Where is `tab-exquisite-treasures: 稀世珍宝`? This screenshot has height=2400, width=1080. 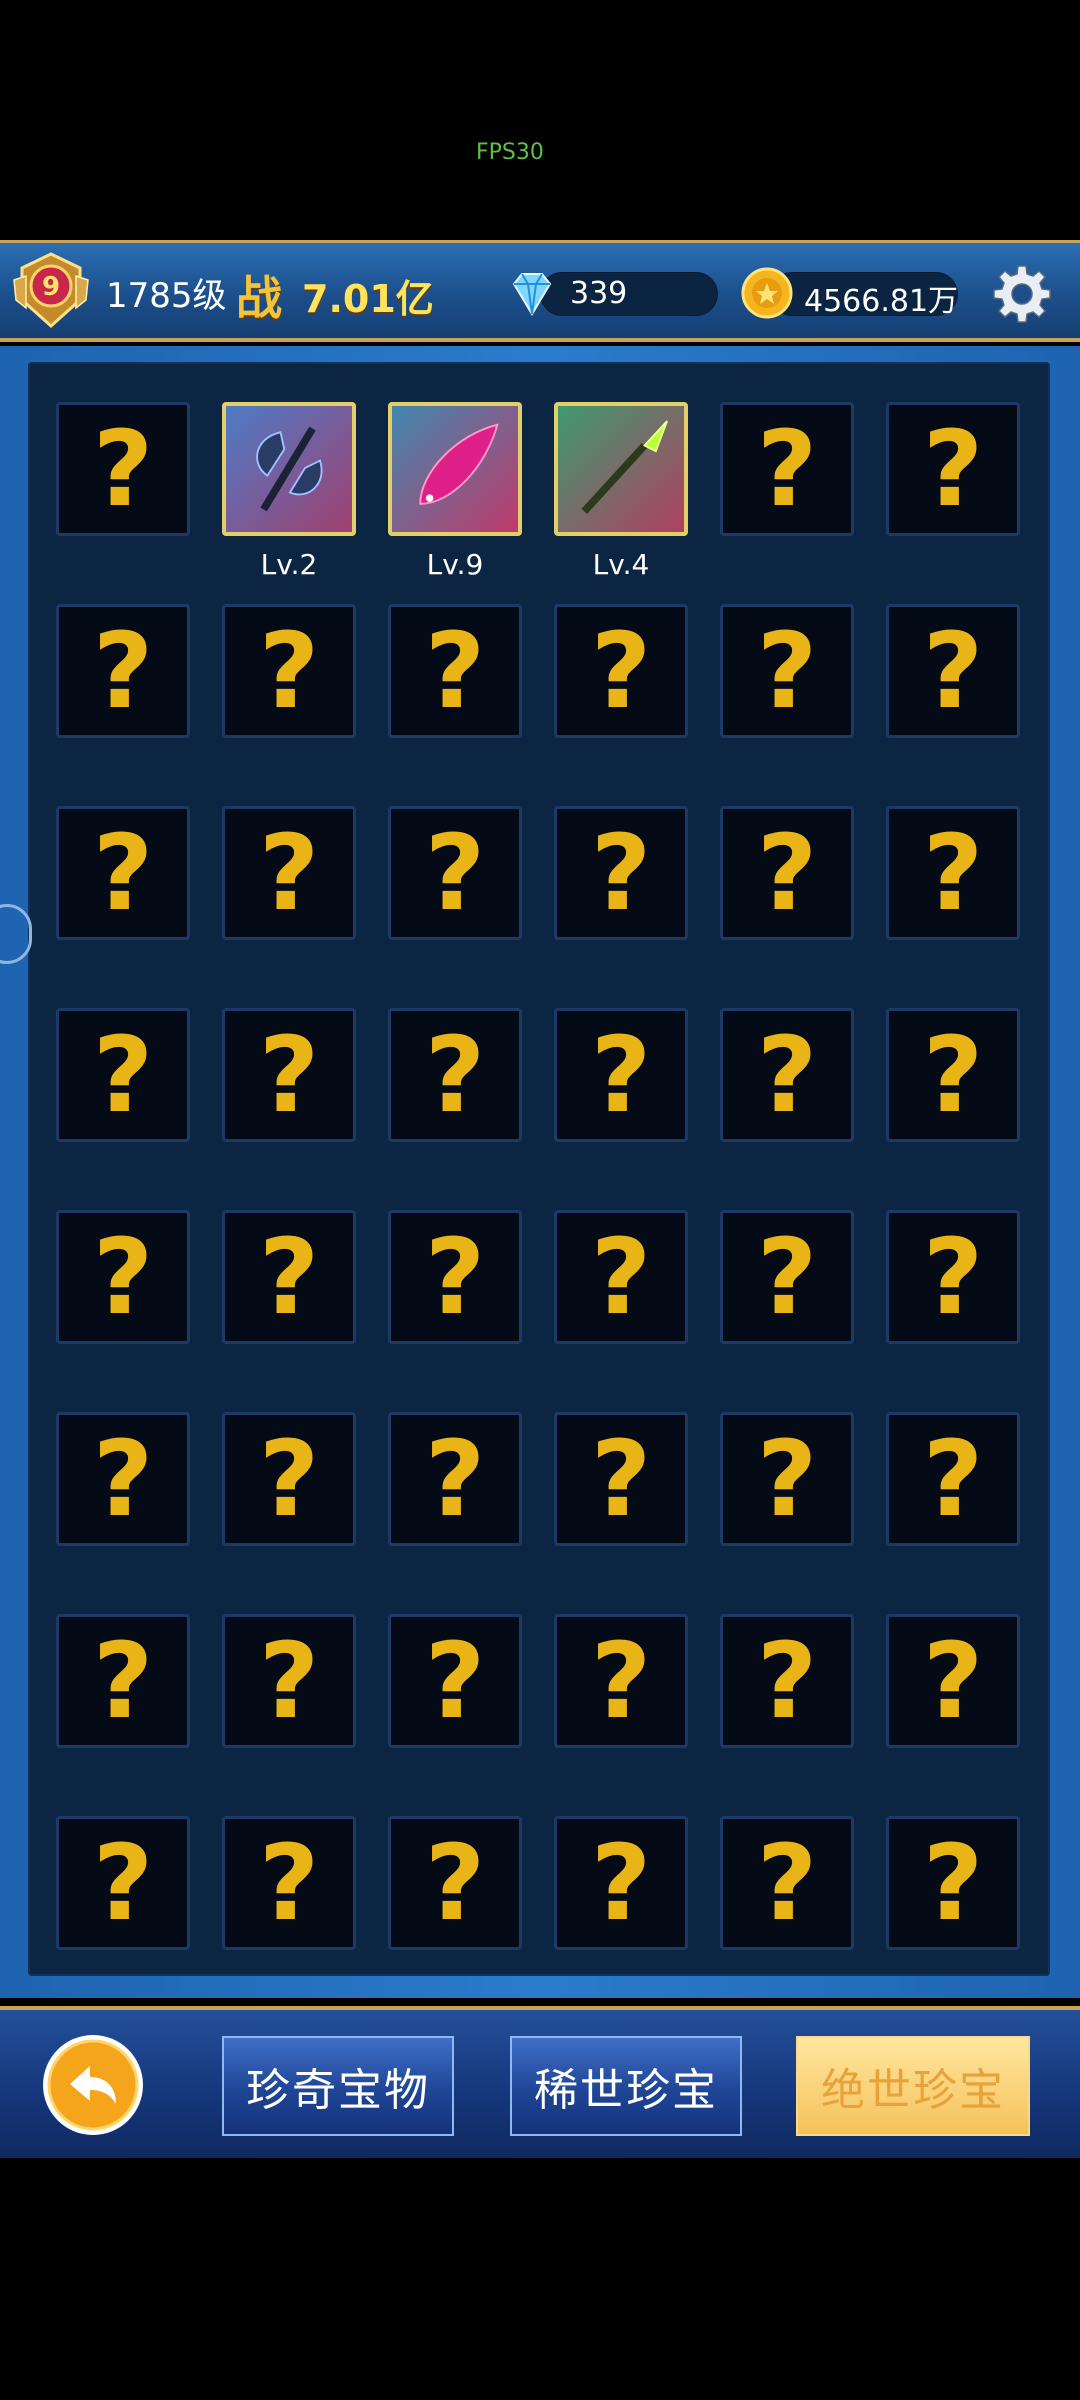 tab-exquisite-treasures: 稀世珍宝 is located at coordinates (626, 2086).